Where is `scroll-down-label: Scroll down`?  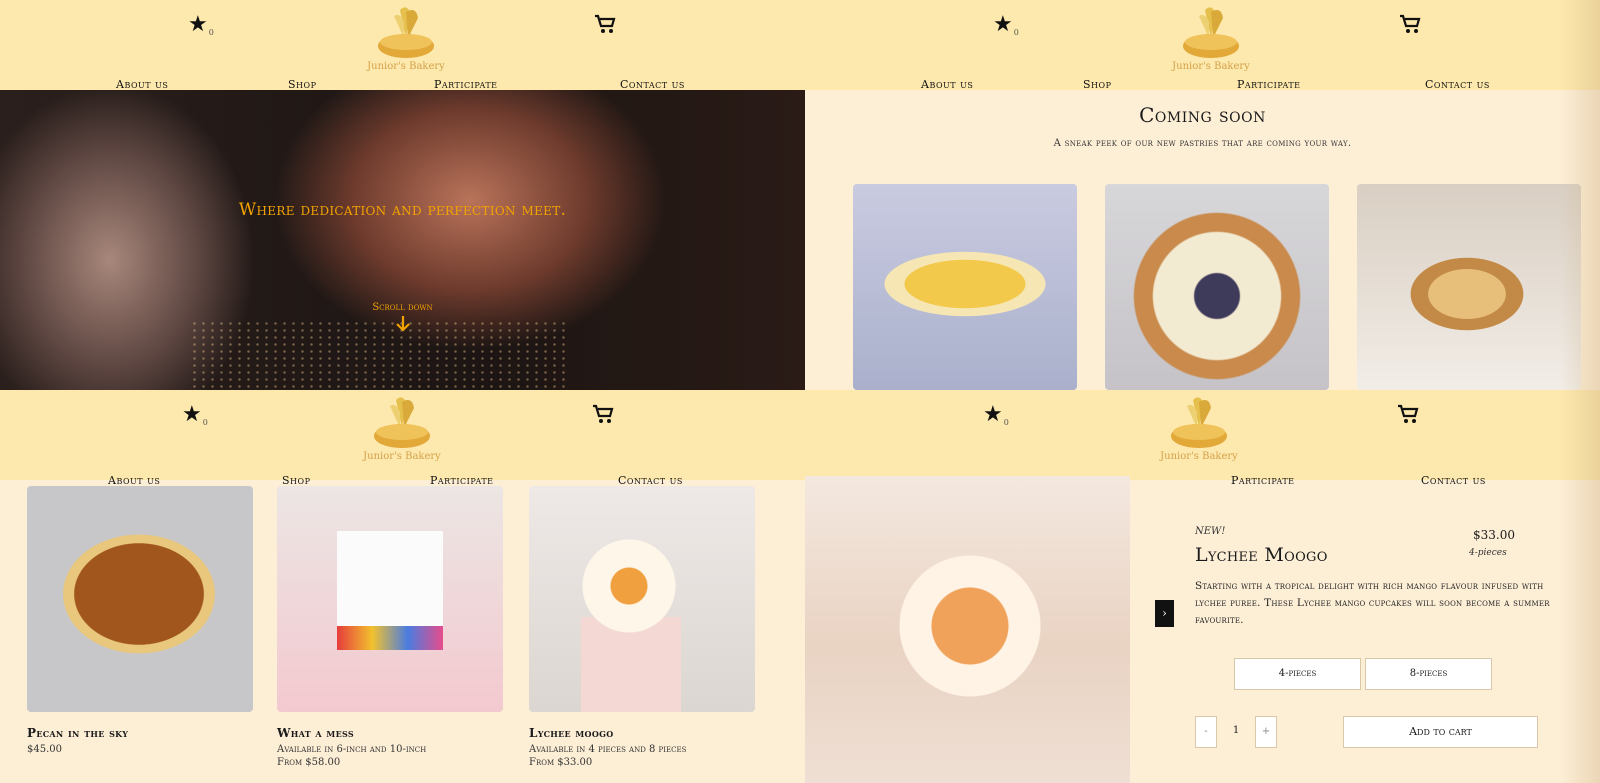
scroll-down-label: Scroll down is located at coordinates (402, 307).